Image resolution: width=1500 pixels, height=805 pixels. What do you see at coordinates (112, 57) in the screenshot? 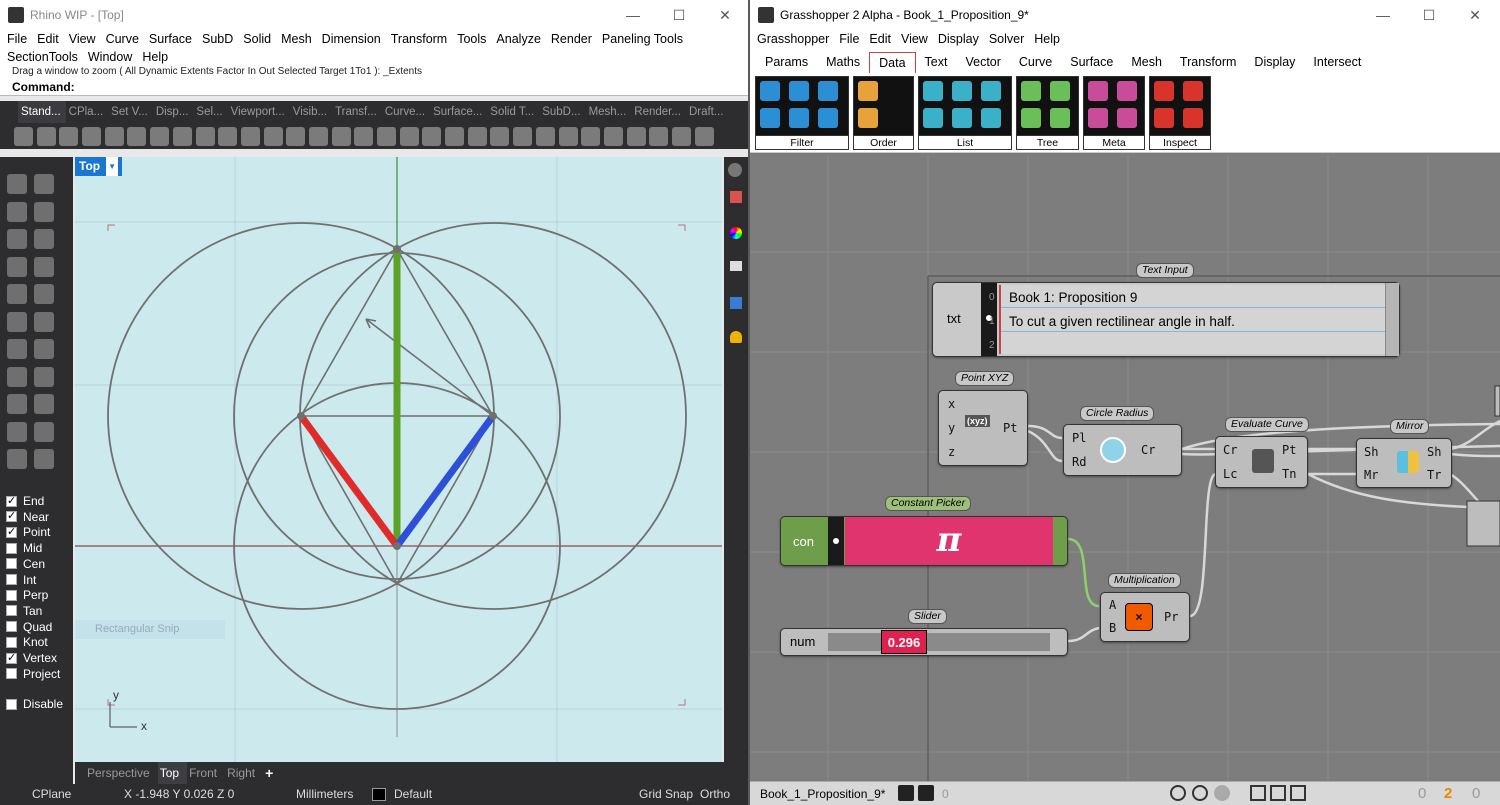
I see `menu-window: Window` at bounding box center [112, 57].